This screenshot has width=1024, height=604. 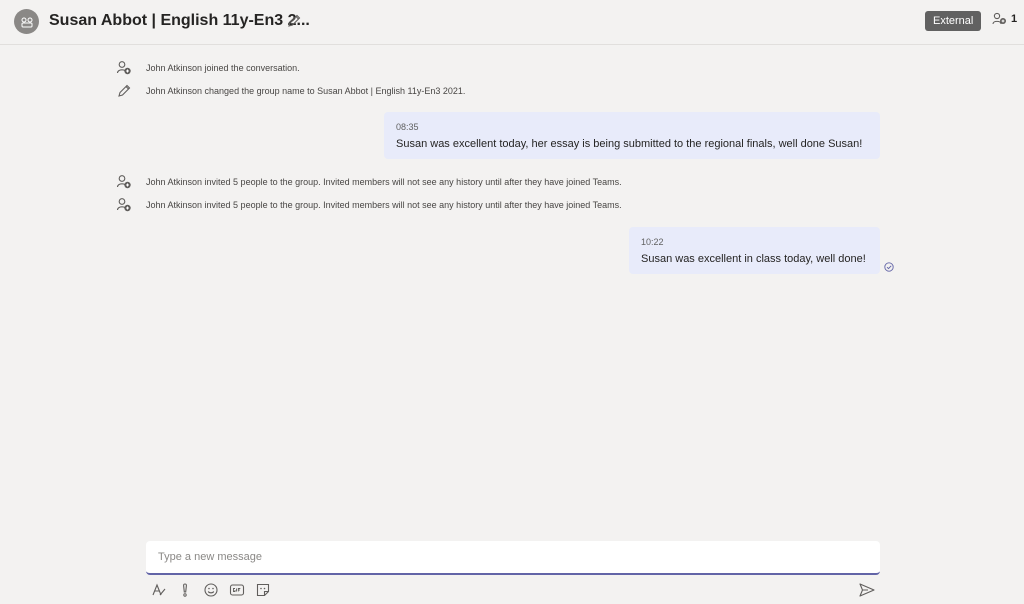 I want to click on sticker-icon, so click(x=263, y=590).